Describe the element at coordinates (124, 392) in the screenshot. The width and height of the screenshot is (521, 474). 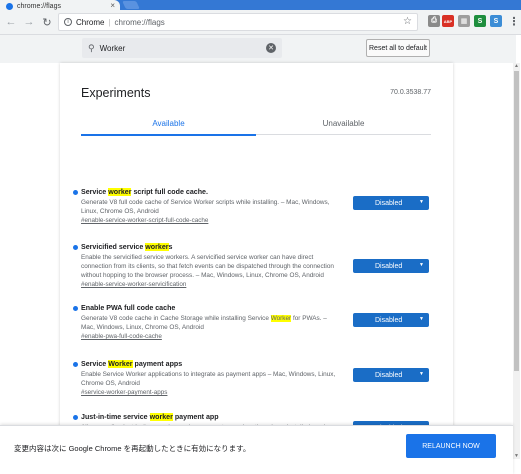
I see `experiment-anchor-link: #service-worker-payment-apps` at that location.